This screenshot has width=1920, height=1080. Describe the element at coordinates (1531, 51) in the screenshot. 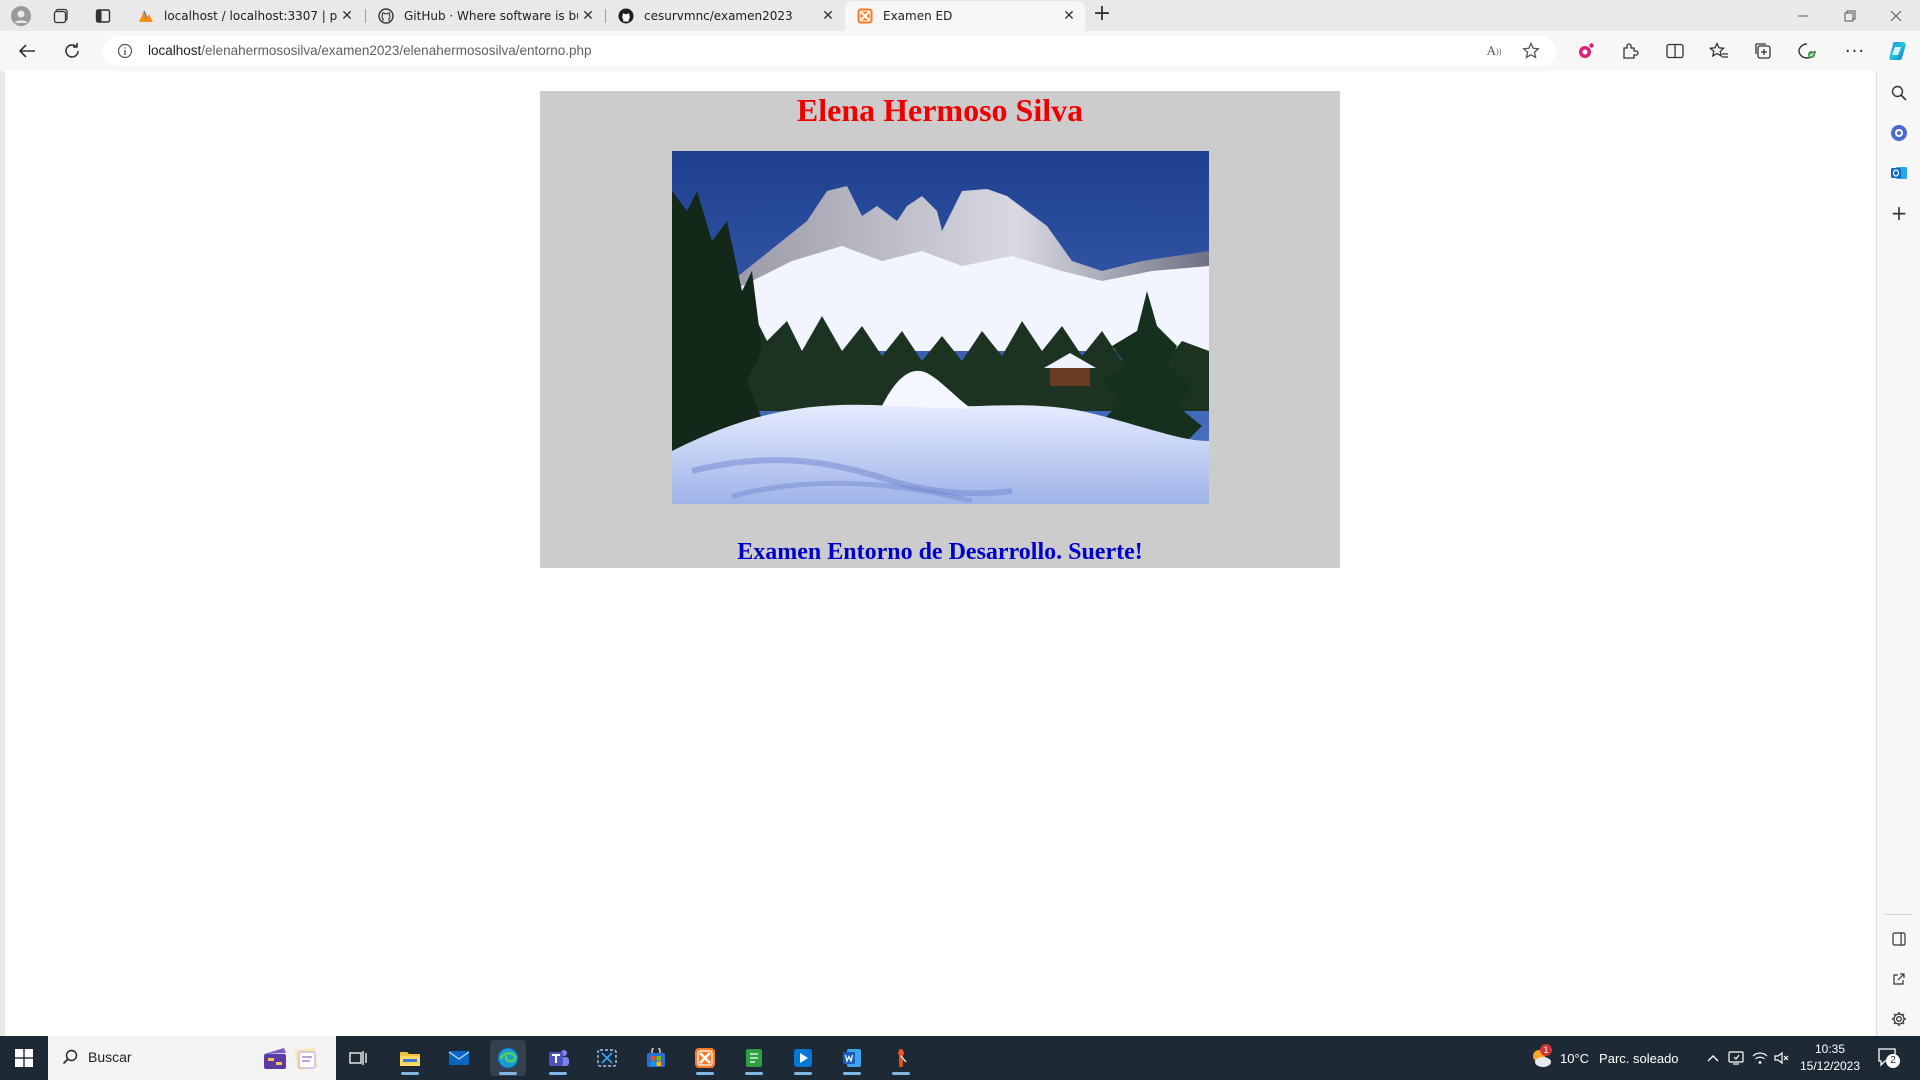

I see `favorite-star-icon` at that location.